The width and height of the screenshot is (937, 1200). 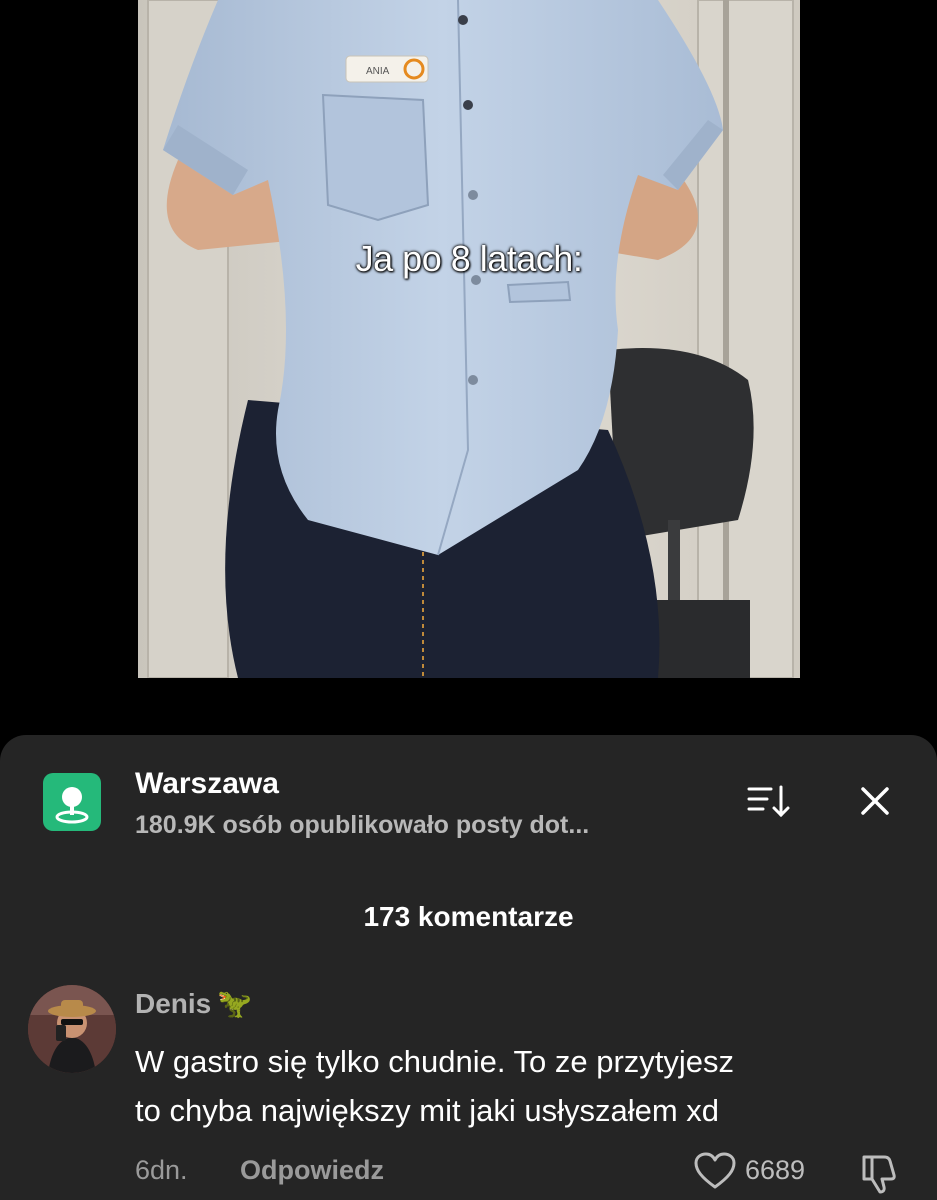 What do you see at coordinates (468, 916) in the screenshot?
I see `comment-count: 173 komentarze` at bounding box center [468, 916].